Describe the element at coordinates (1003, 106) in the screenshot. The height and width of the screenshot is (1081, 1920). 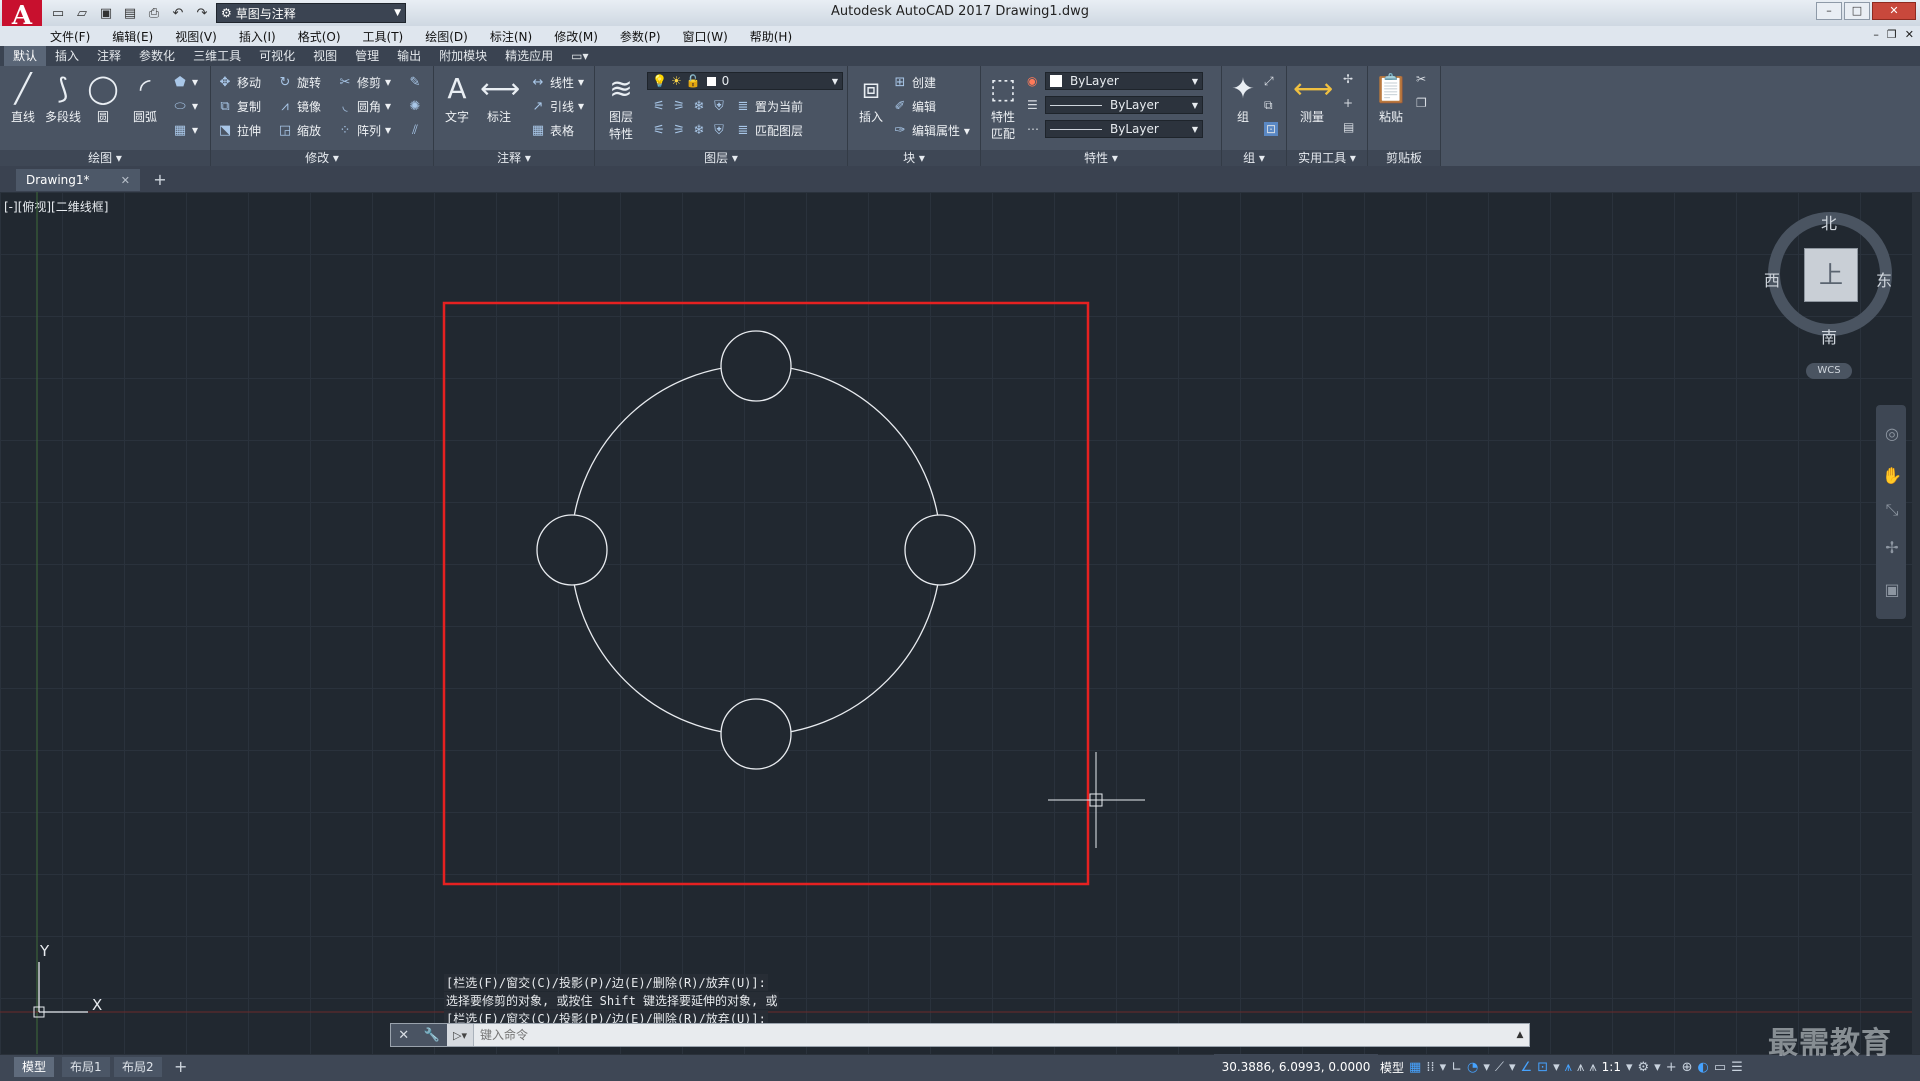
I see `match-properties-button: ⬚ 特性 匹配` at that location.